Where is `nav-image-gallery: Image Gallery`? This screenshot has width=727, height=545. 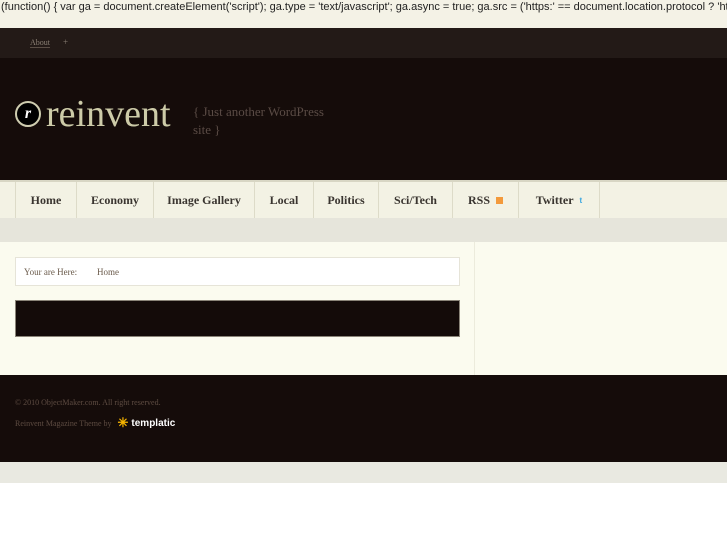
nav-image-gallery: Image Gallery is located at coordinates (203, 200).